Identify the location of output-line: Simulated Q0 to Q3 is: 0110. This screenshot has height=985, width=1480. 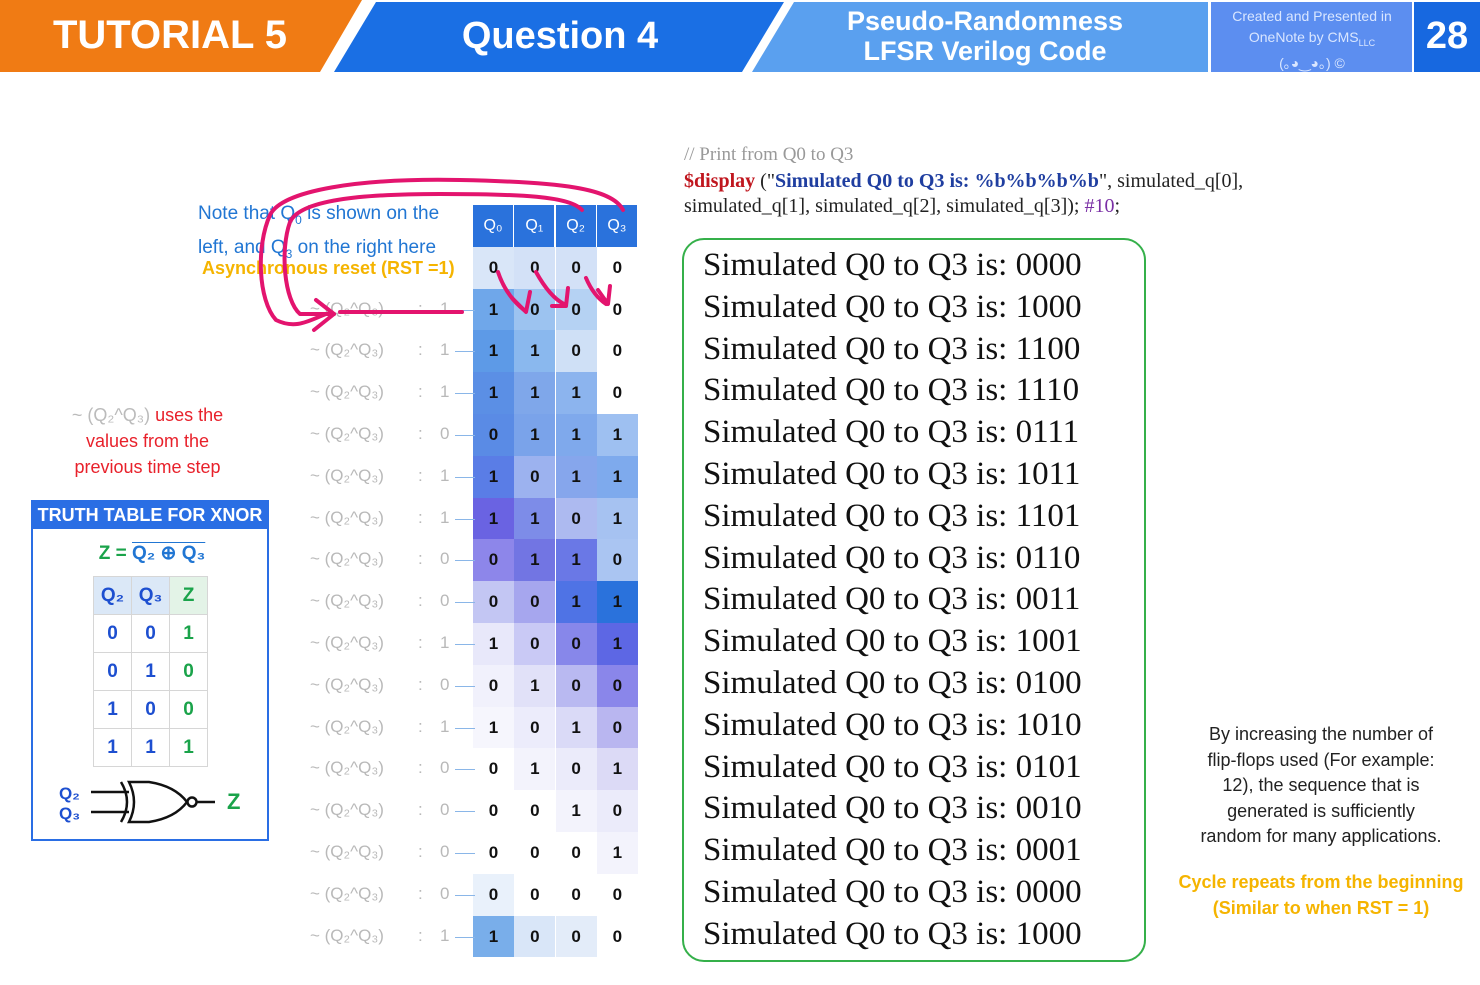
(892, 557).